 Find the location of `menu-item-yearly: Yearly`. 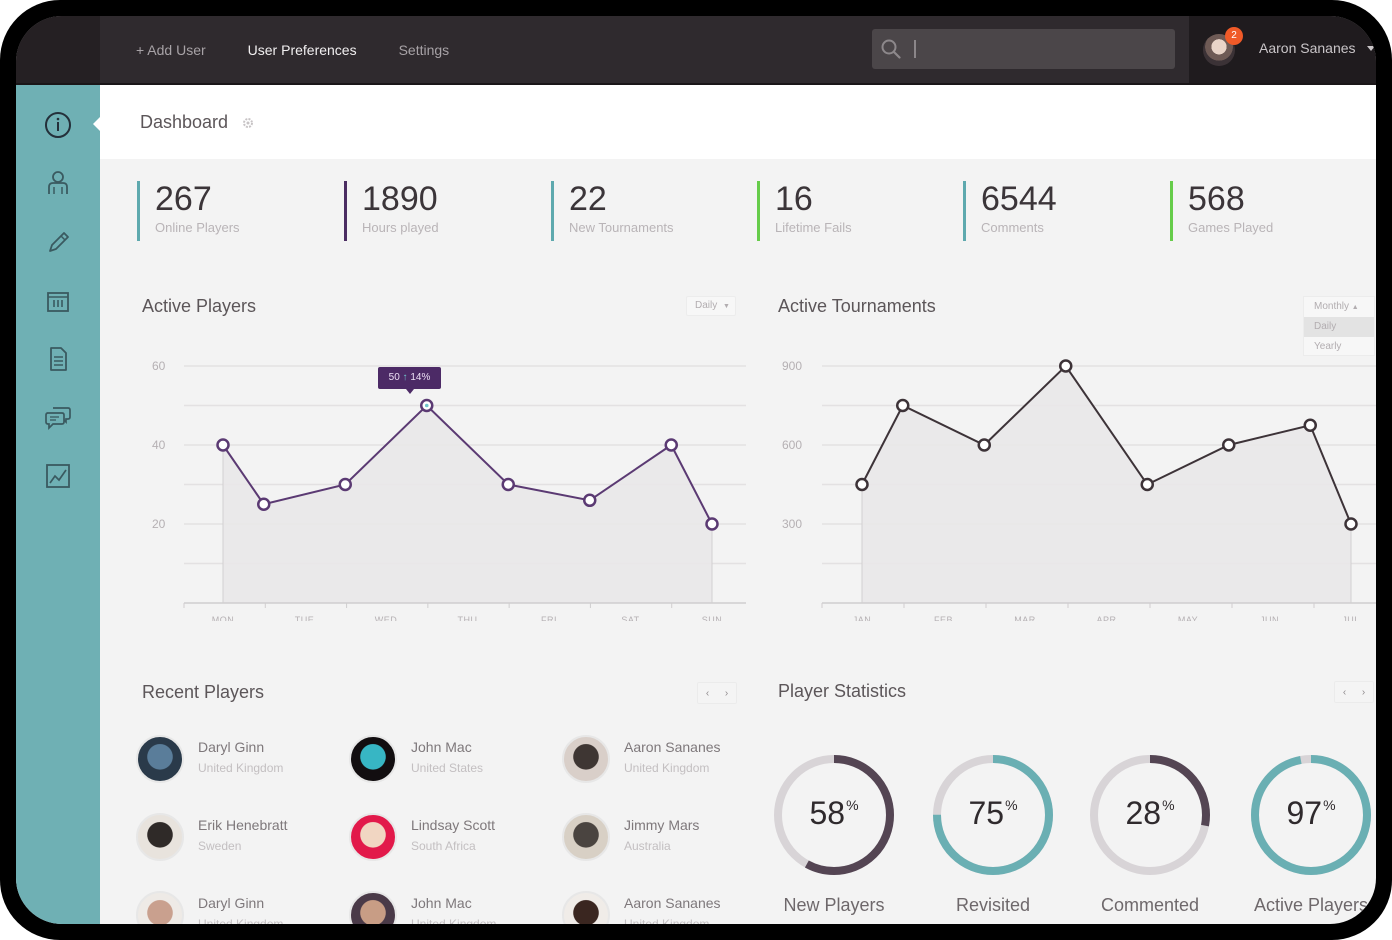

menu-item-yearly: Yearly is located at coordinates (1339, 347).